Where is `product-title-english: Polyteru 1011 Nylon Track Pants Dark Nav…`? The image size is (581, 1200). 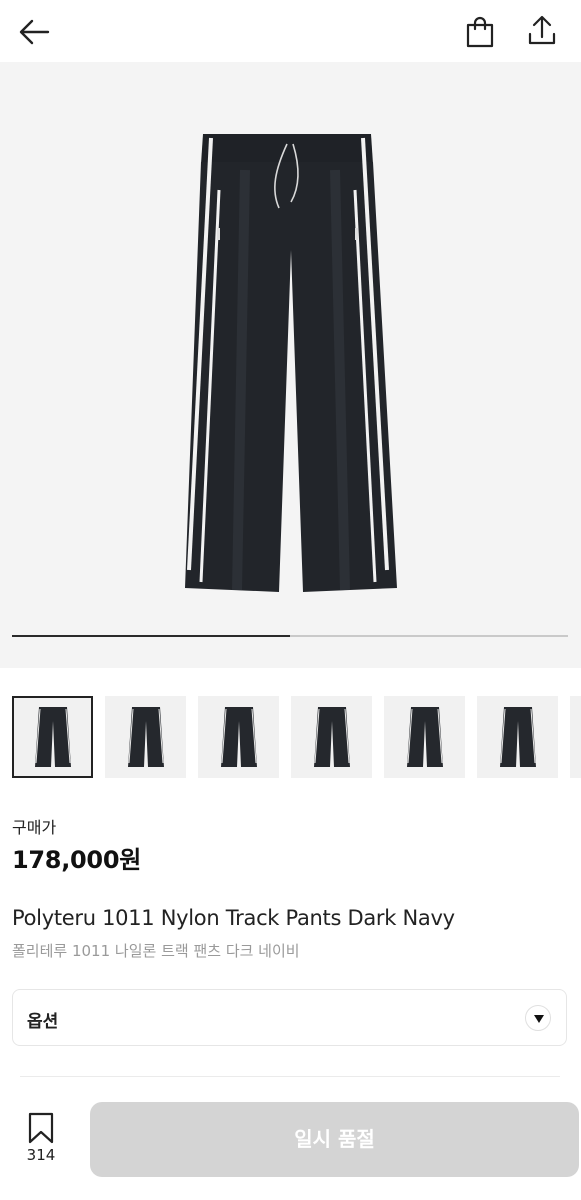
product-title-english: Polyteru 1011 Nylon Track Pants Dark Nav… is located at coordinates (233, 918).